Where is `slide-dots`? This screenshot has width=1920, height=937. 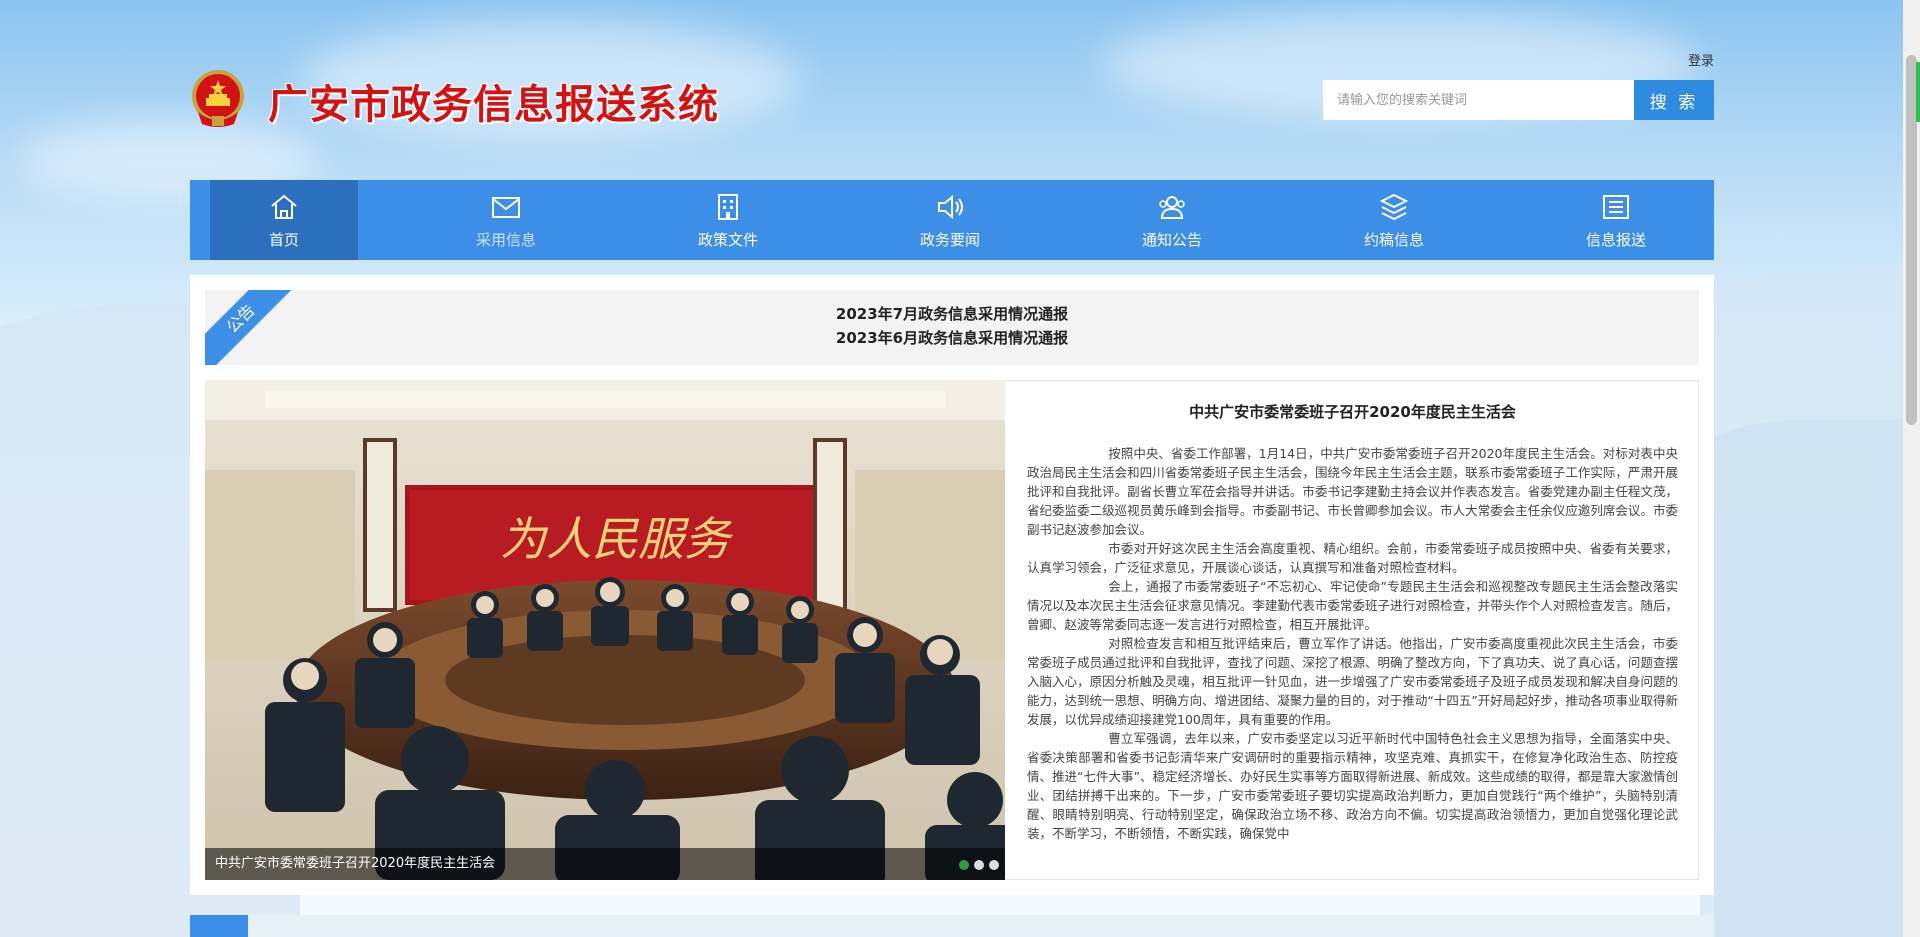 slide-dots is located at coordinates (979, 865).